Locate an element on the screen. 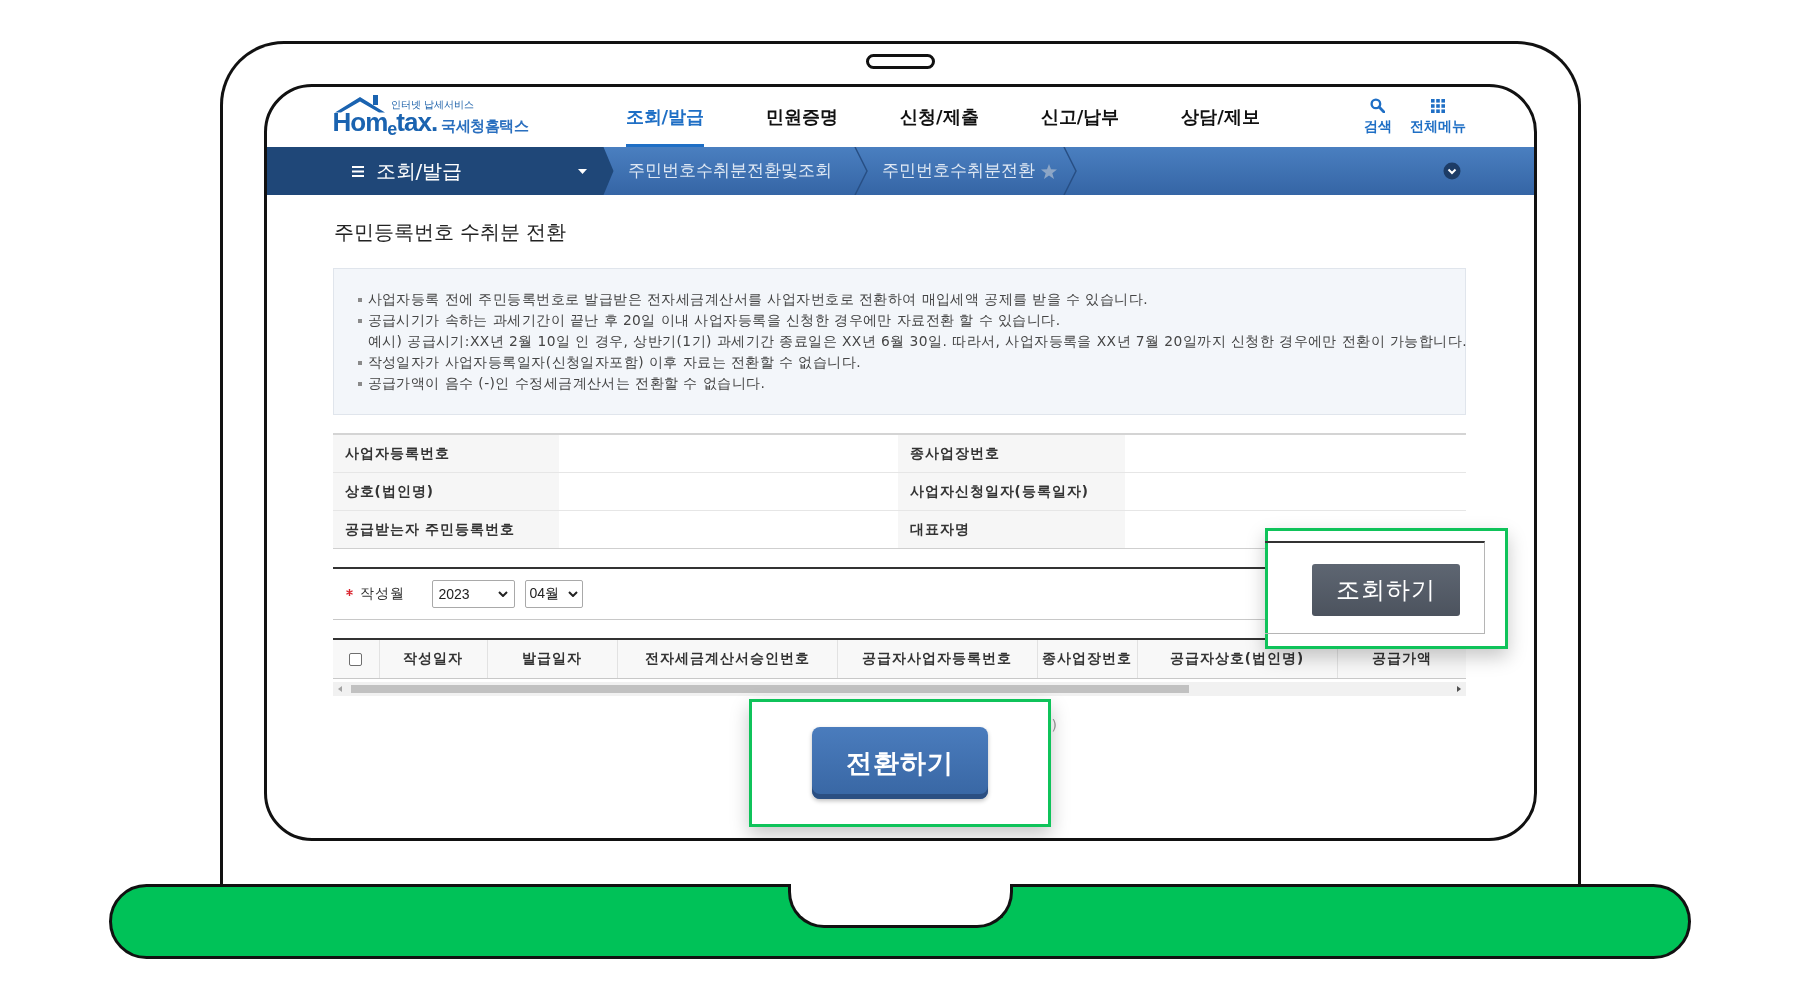 This screenshot has height=1000, width=1800. notice-text: 사업자등록 전에 주민등록번호로 발급받은 전자세금계산서를 사업자번호로 전환하여 매입세액 공제를 받을 수 있습니다. is located at coordinates (758, 299).